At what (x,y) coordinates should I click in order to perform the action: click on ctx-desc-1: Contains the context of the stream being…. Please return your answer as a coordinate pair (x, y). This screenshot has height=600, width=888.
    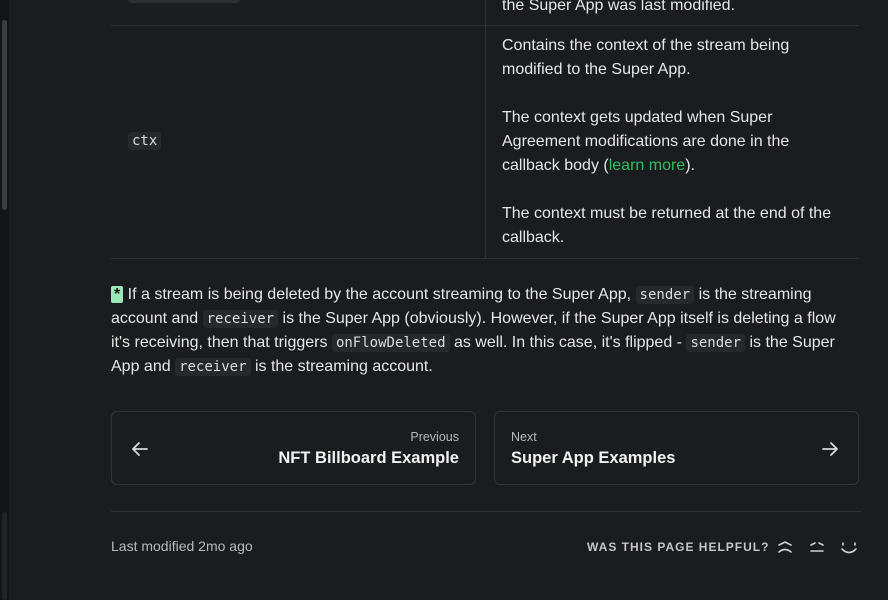
    Looking at the image, I should click on (646, 57).